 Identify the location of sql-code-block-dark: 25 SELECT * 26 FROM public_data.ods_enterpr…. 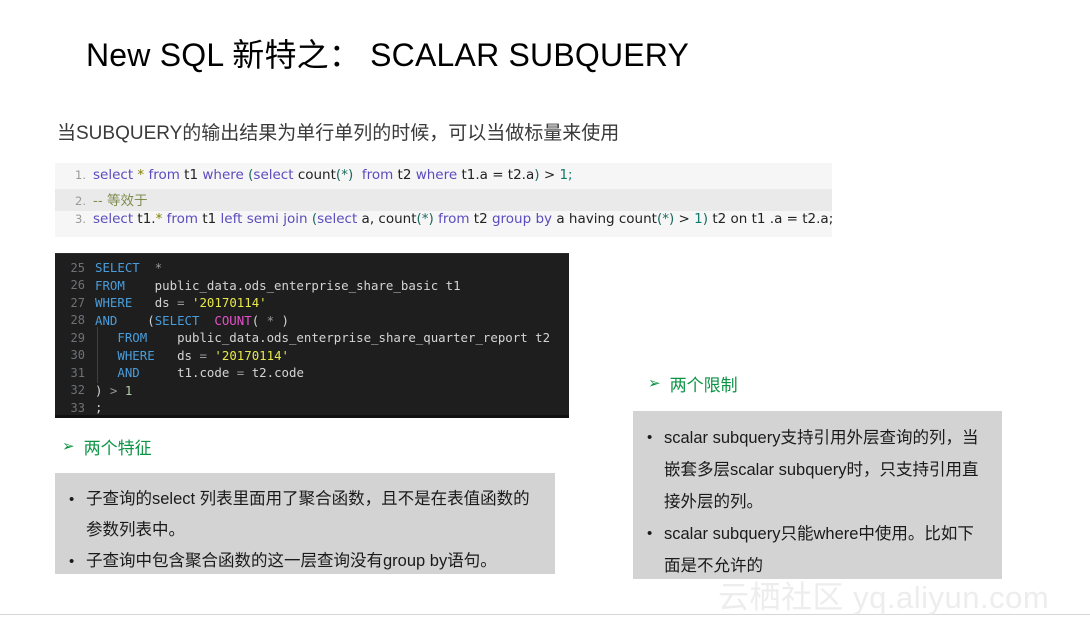
(312, 335).